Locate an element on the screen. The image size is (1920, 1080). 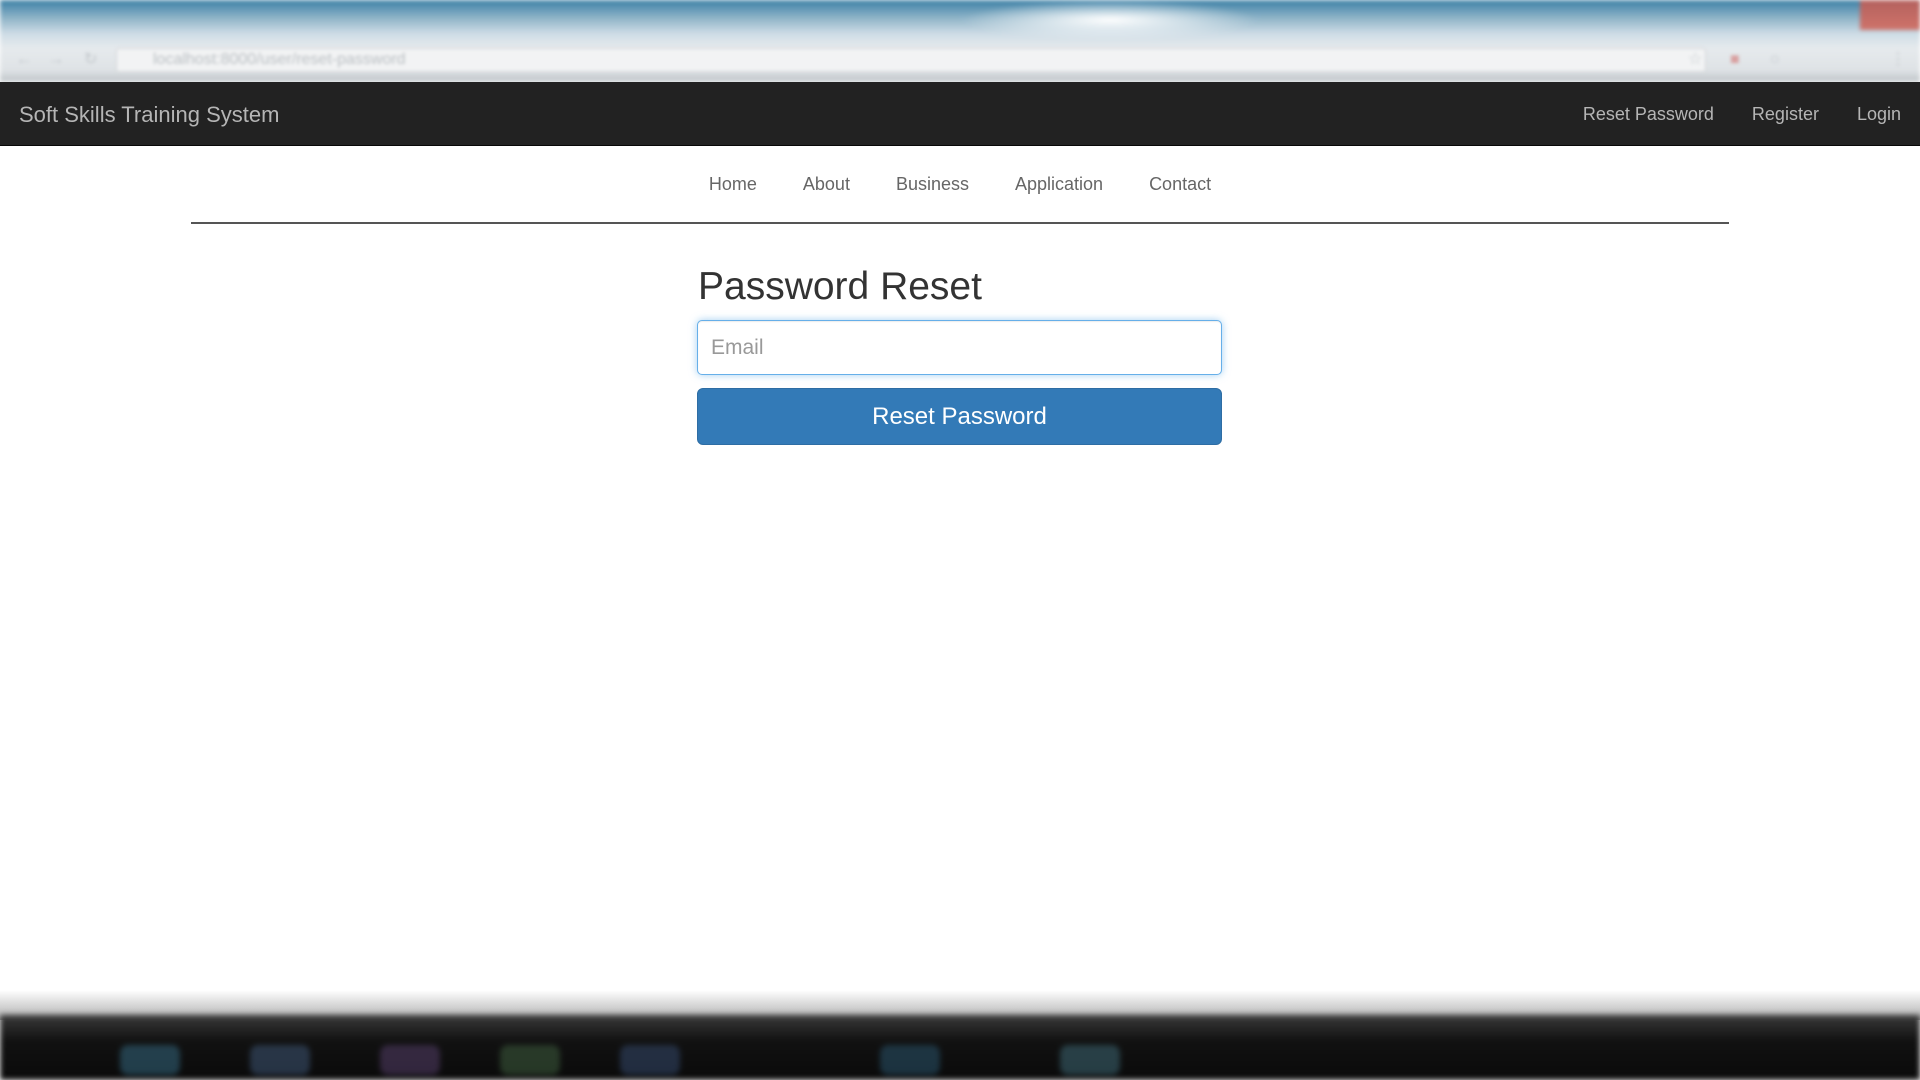
address-bar: localhost:8000/user/reset-password is located at coordinates (911, 60).